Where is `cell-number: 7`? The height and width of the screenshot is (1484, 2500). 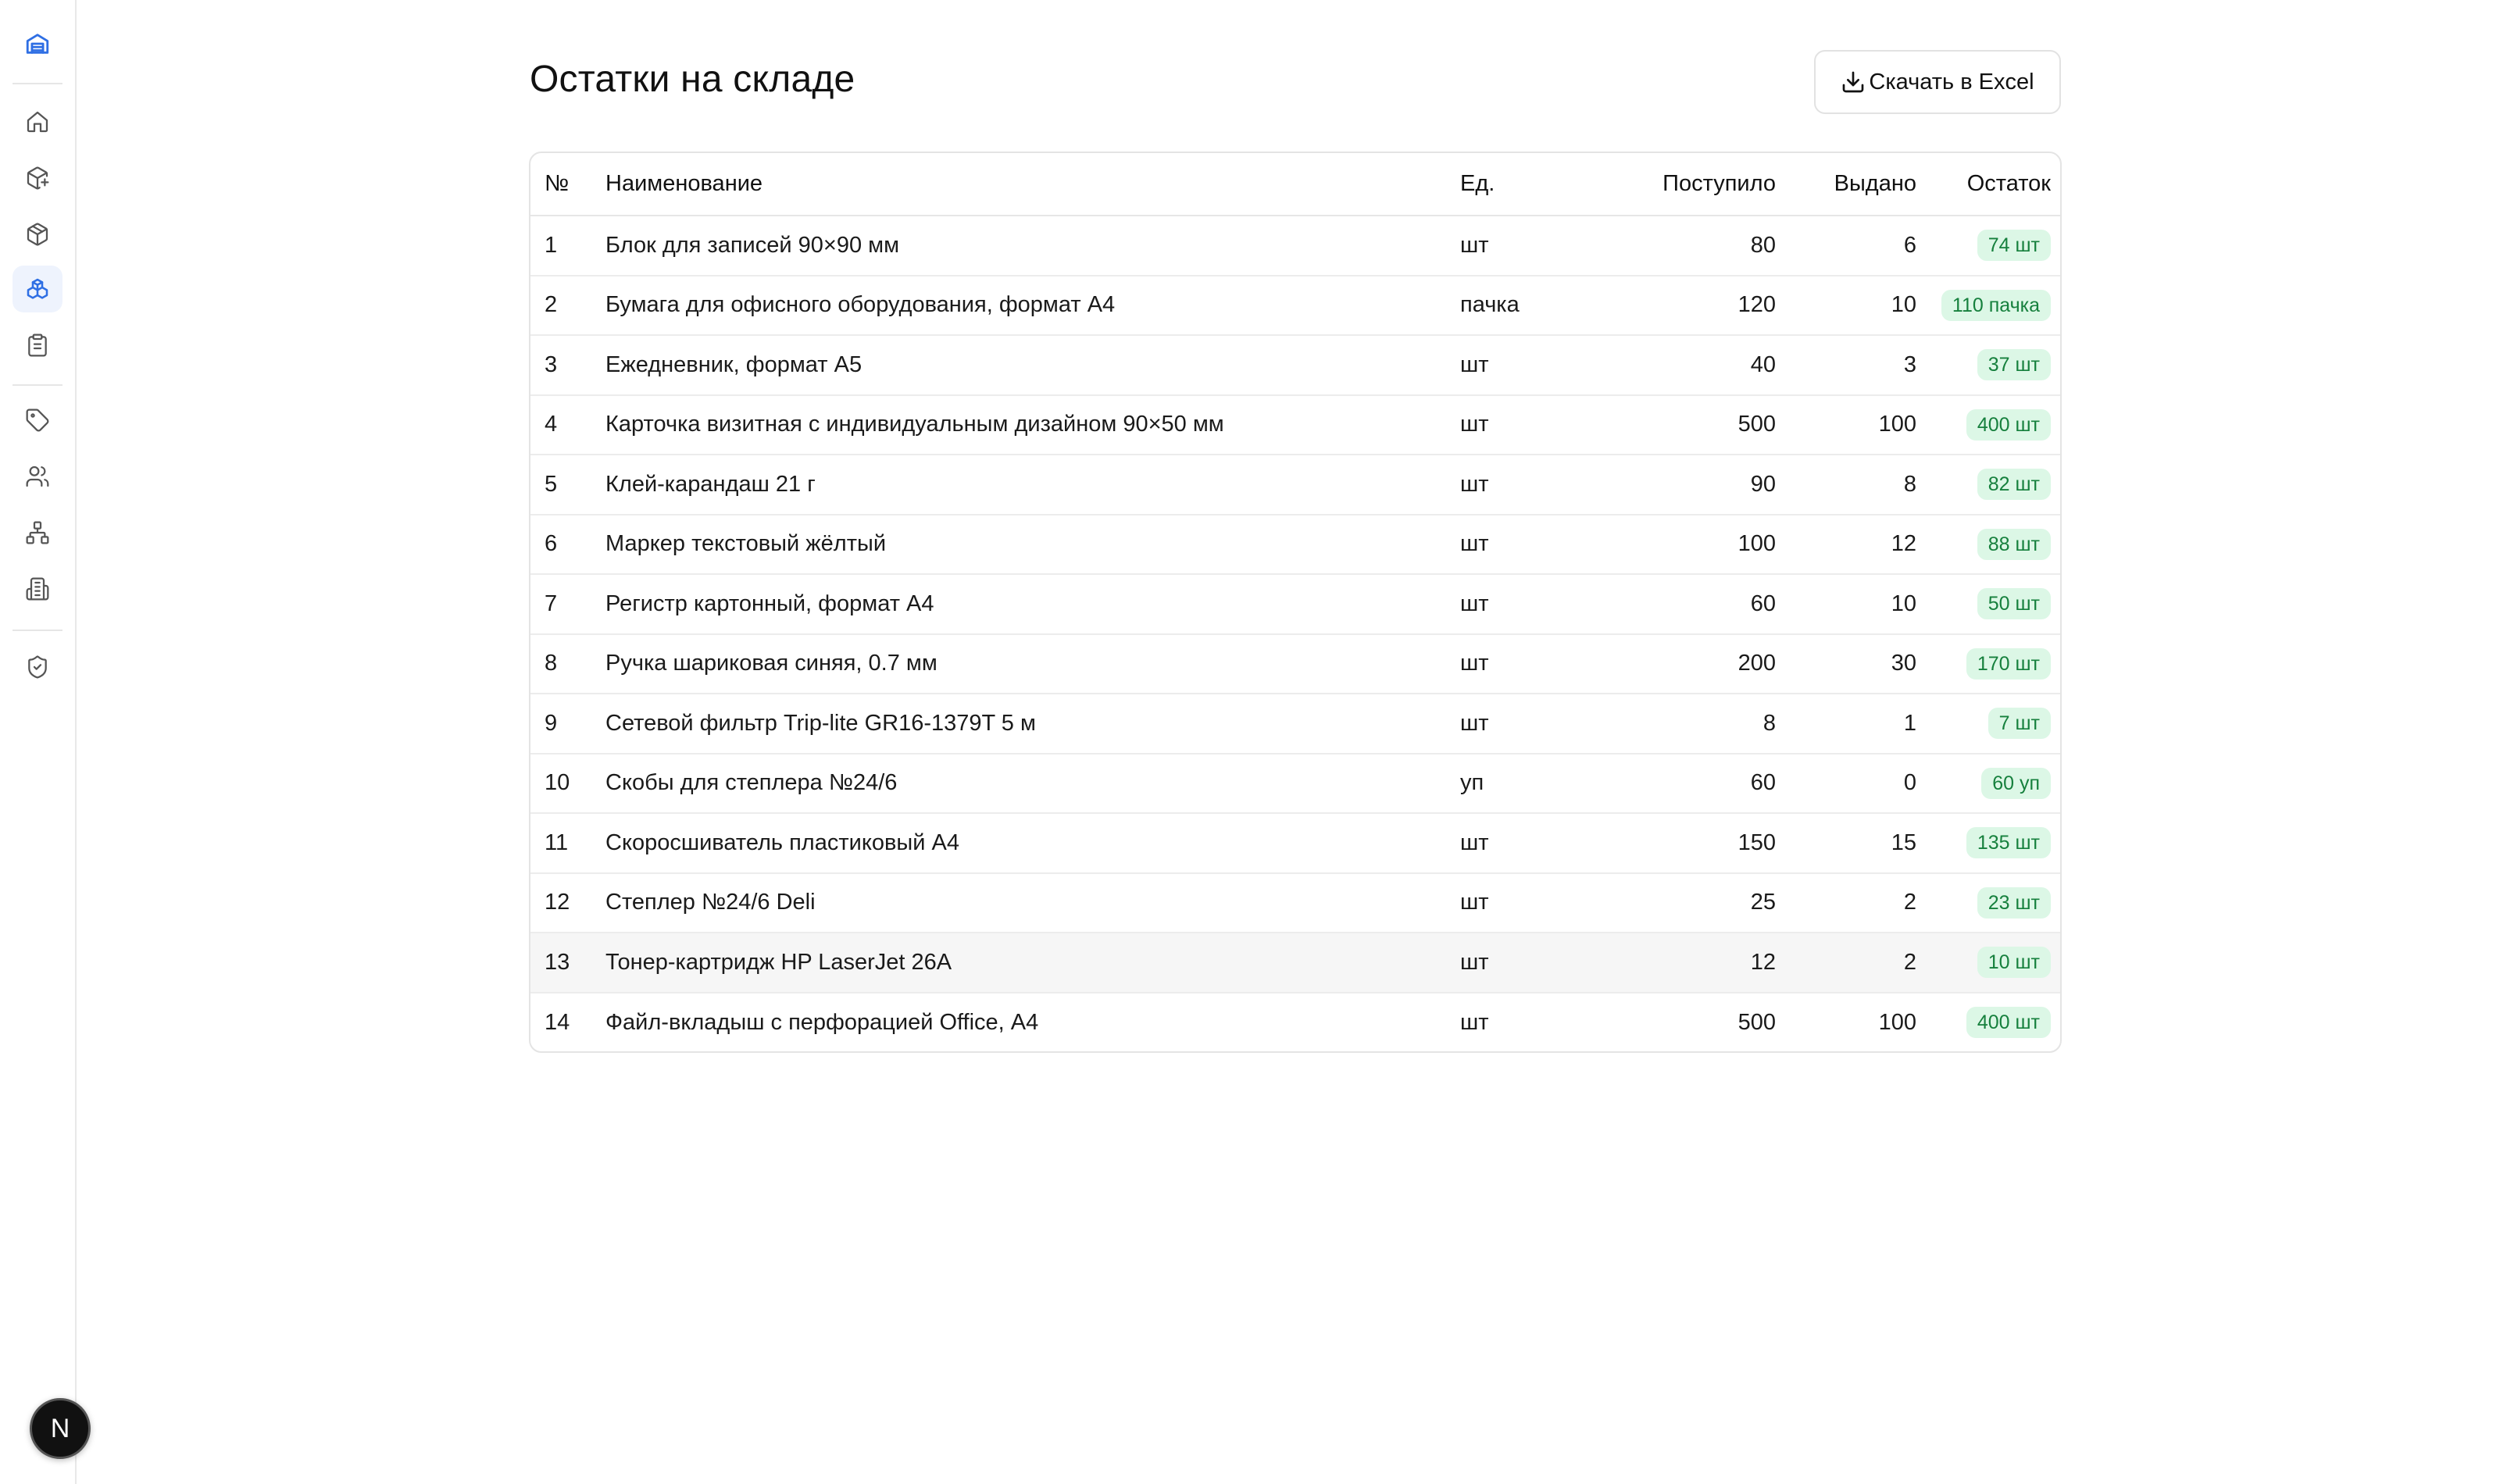 cell-number: 7 is located at coordinates (567, 604).